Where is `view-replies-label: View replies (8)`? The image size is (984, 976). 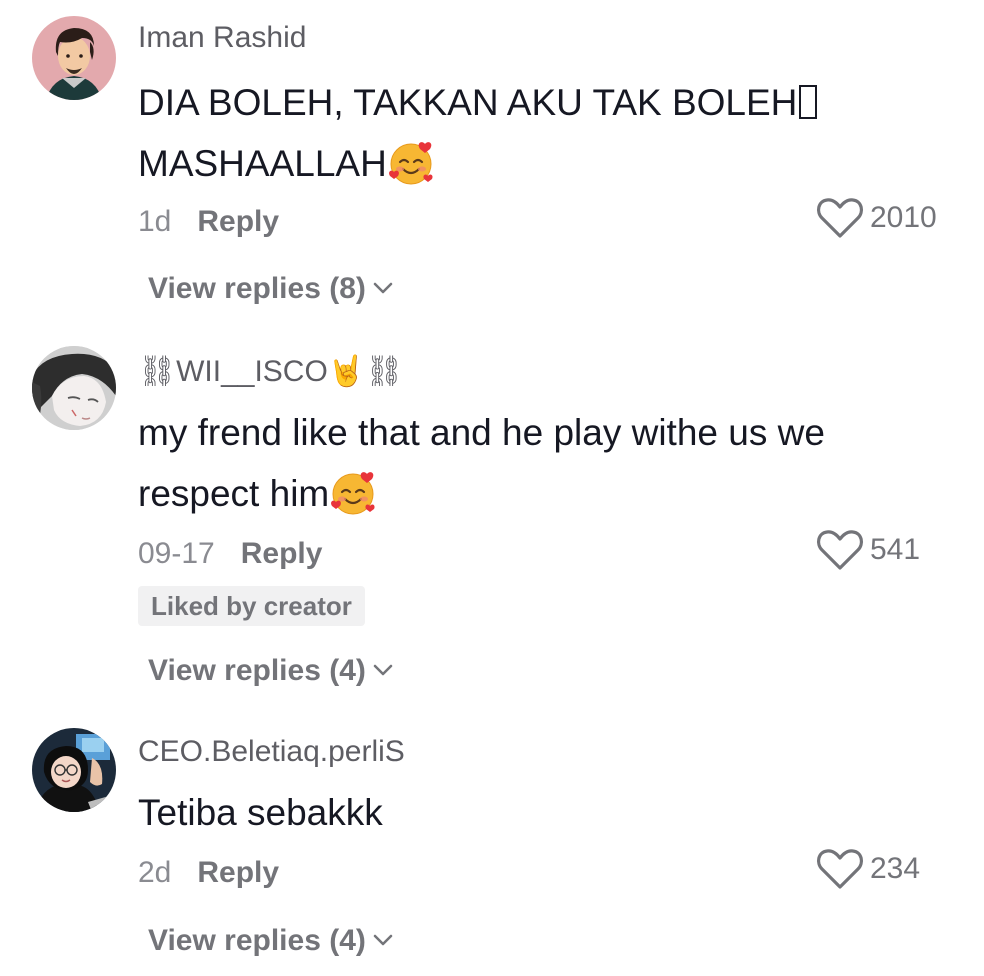 view-replies-label: View replies (8) is located at coordinates (257, 288).